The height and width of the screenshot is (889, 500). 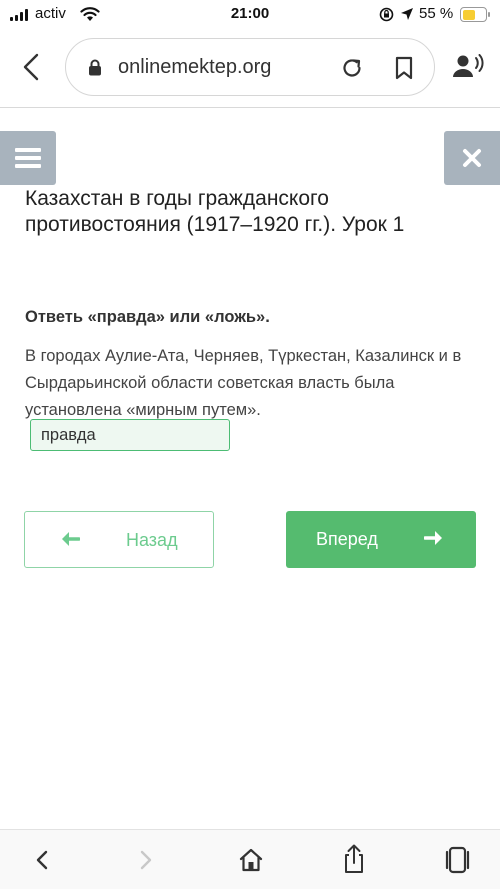 I want to click on menu-button, so click(x=28, y=158).